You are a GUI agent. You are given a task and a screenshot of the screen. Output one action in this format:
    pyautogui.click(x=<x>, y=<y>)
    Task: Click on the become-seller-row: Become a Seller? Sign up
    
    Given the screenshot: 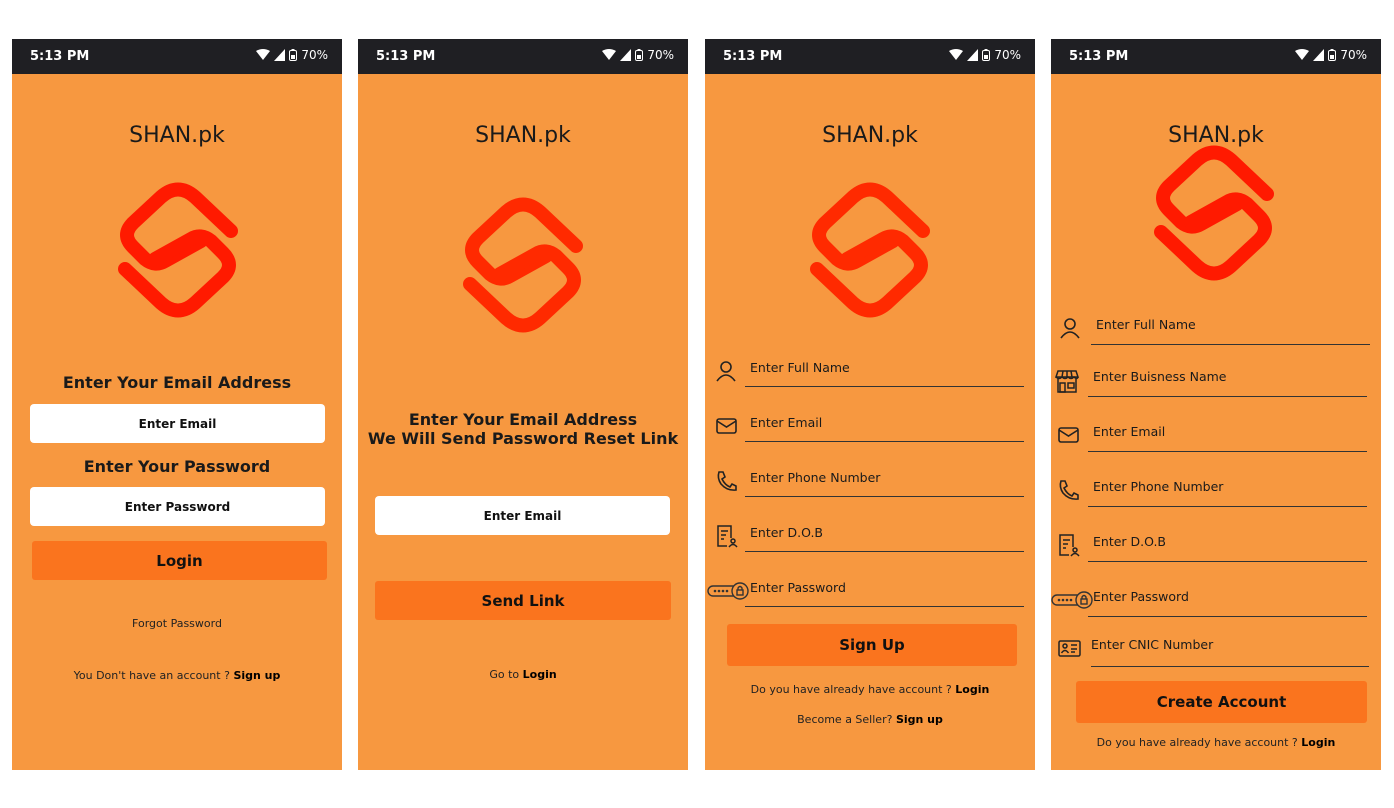 What is the action you would take?
    pyautogui.click(x=870, y=719)
    